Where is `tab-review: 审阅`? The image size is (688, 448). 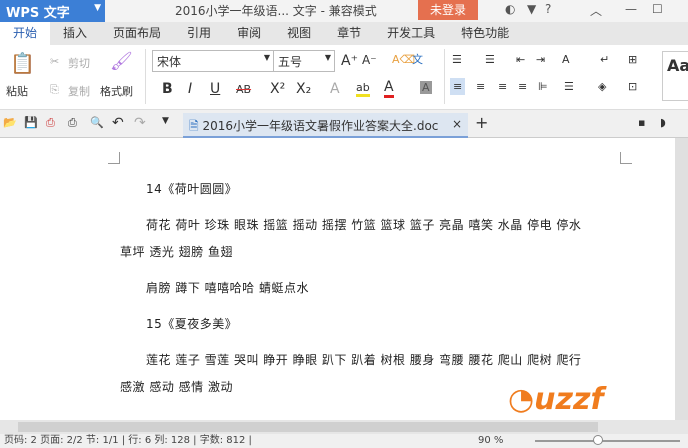 tab-review: 审阅 is located at coordinates (249, 33).